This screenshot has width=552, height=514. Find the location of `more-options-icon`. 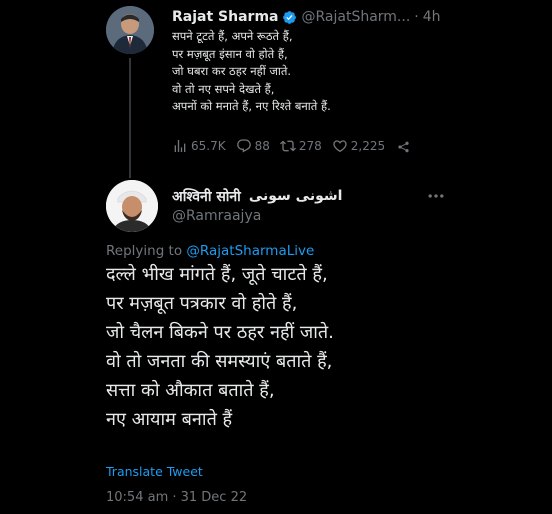

more-options-icon is located at coordinates (436, 198).